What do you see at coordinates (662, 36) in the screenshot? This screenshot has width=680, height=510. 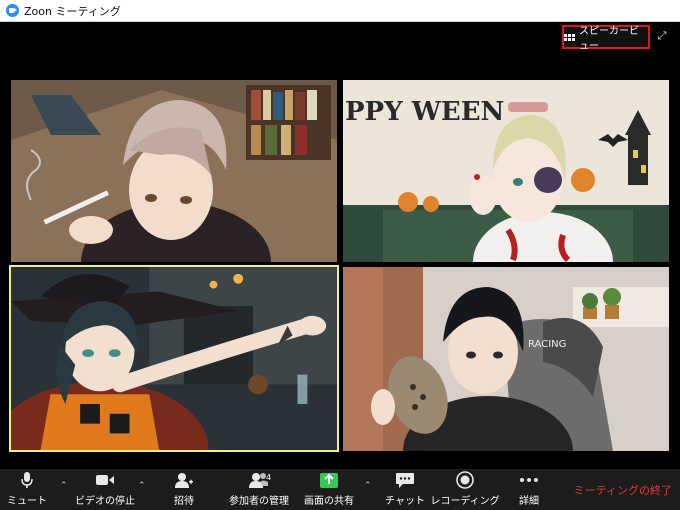 I see `fullscreen-icon: ⤢` at bounding box center [662, 36].